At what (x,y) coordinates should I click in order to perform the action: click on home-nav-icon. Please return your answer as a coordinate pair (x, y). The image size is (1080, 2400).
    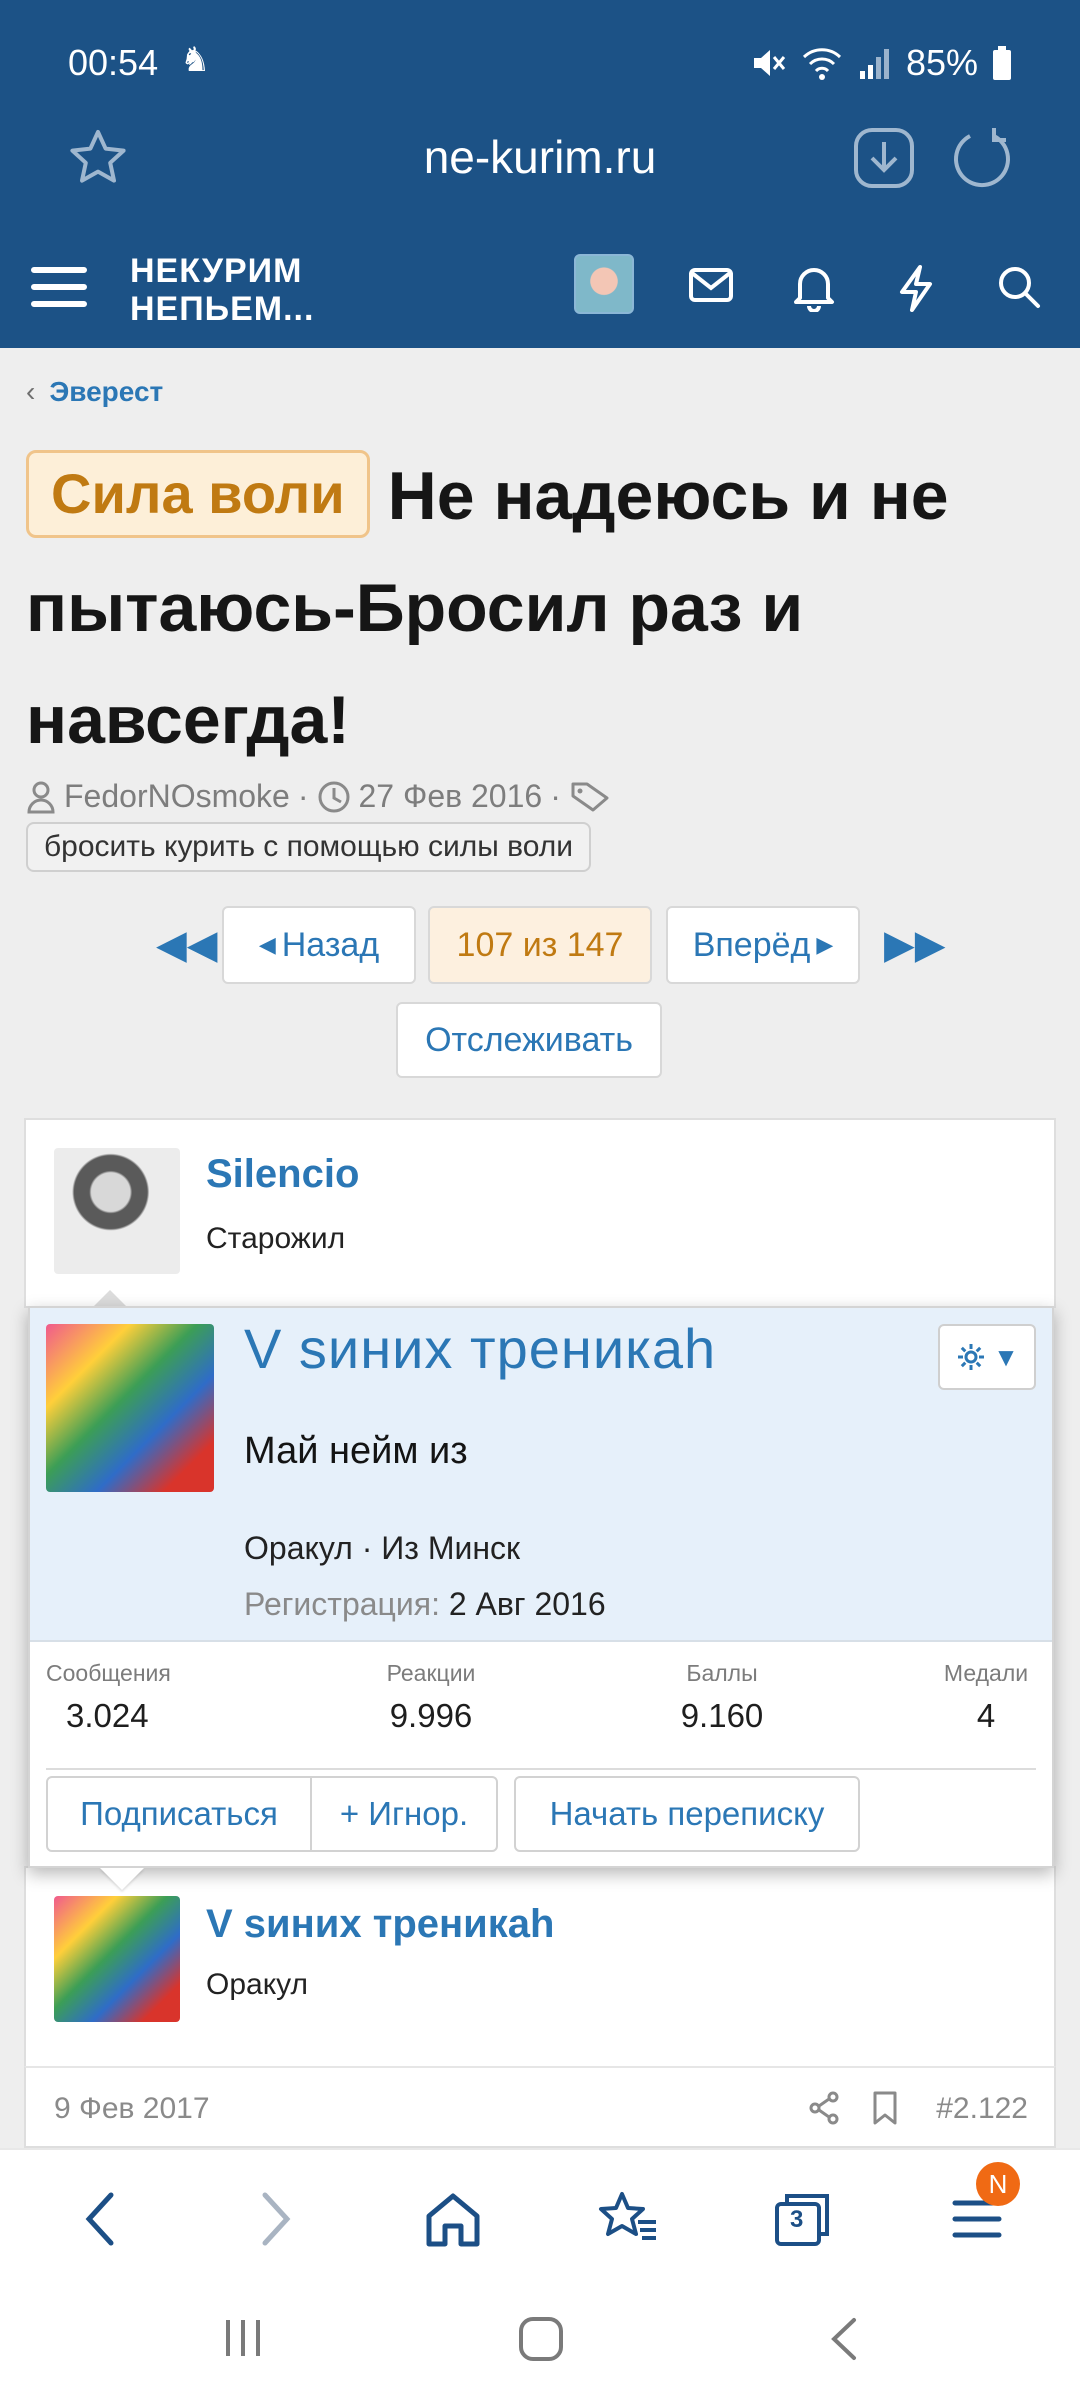
    Looking at the image, I should click on (541, 2339).